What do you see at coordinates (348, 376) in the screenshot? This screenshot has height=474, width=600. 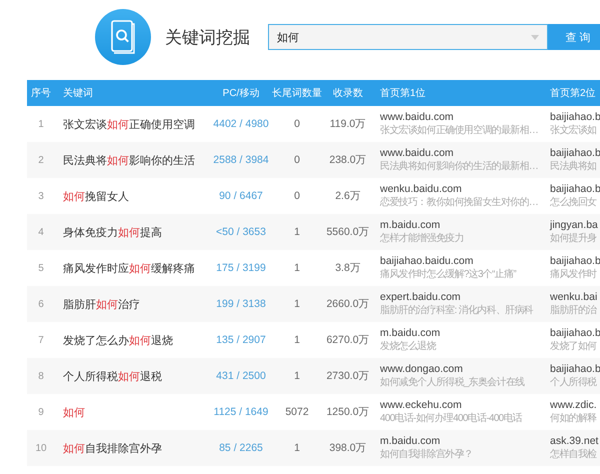 I see `indexed-count-cell: 2730.0万` at bounding box center [348, 376].